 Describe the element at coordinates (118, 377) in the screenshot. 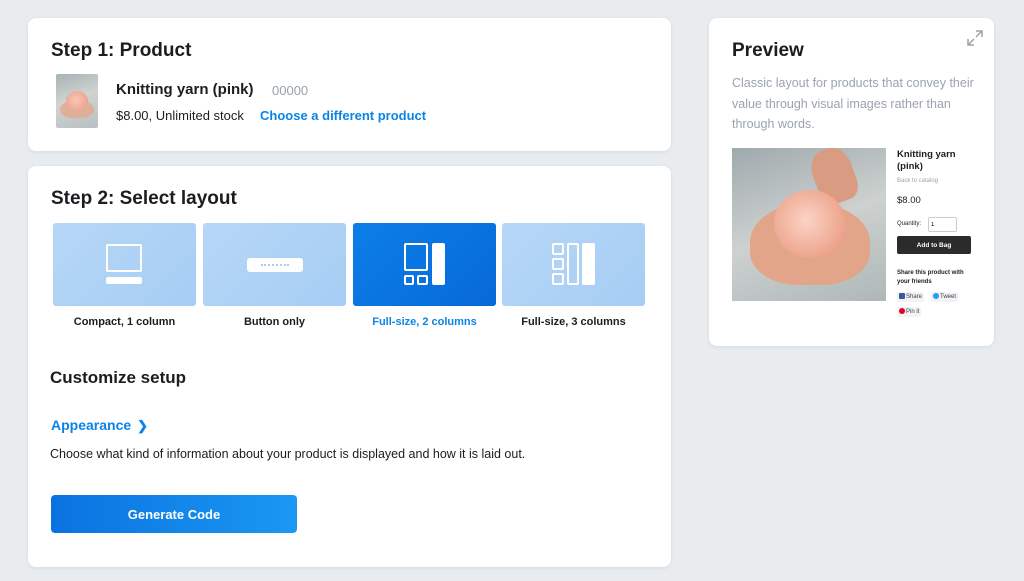

I see `customize-setup-title: Customize setup` at that location.